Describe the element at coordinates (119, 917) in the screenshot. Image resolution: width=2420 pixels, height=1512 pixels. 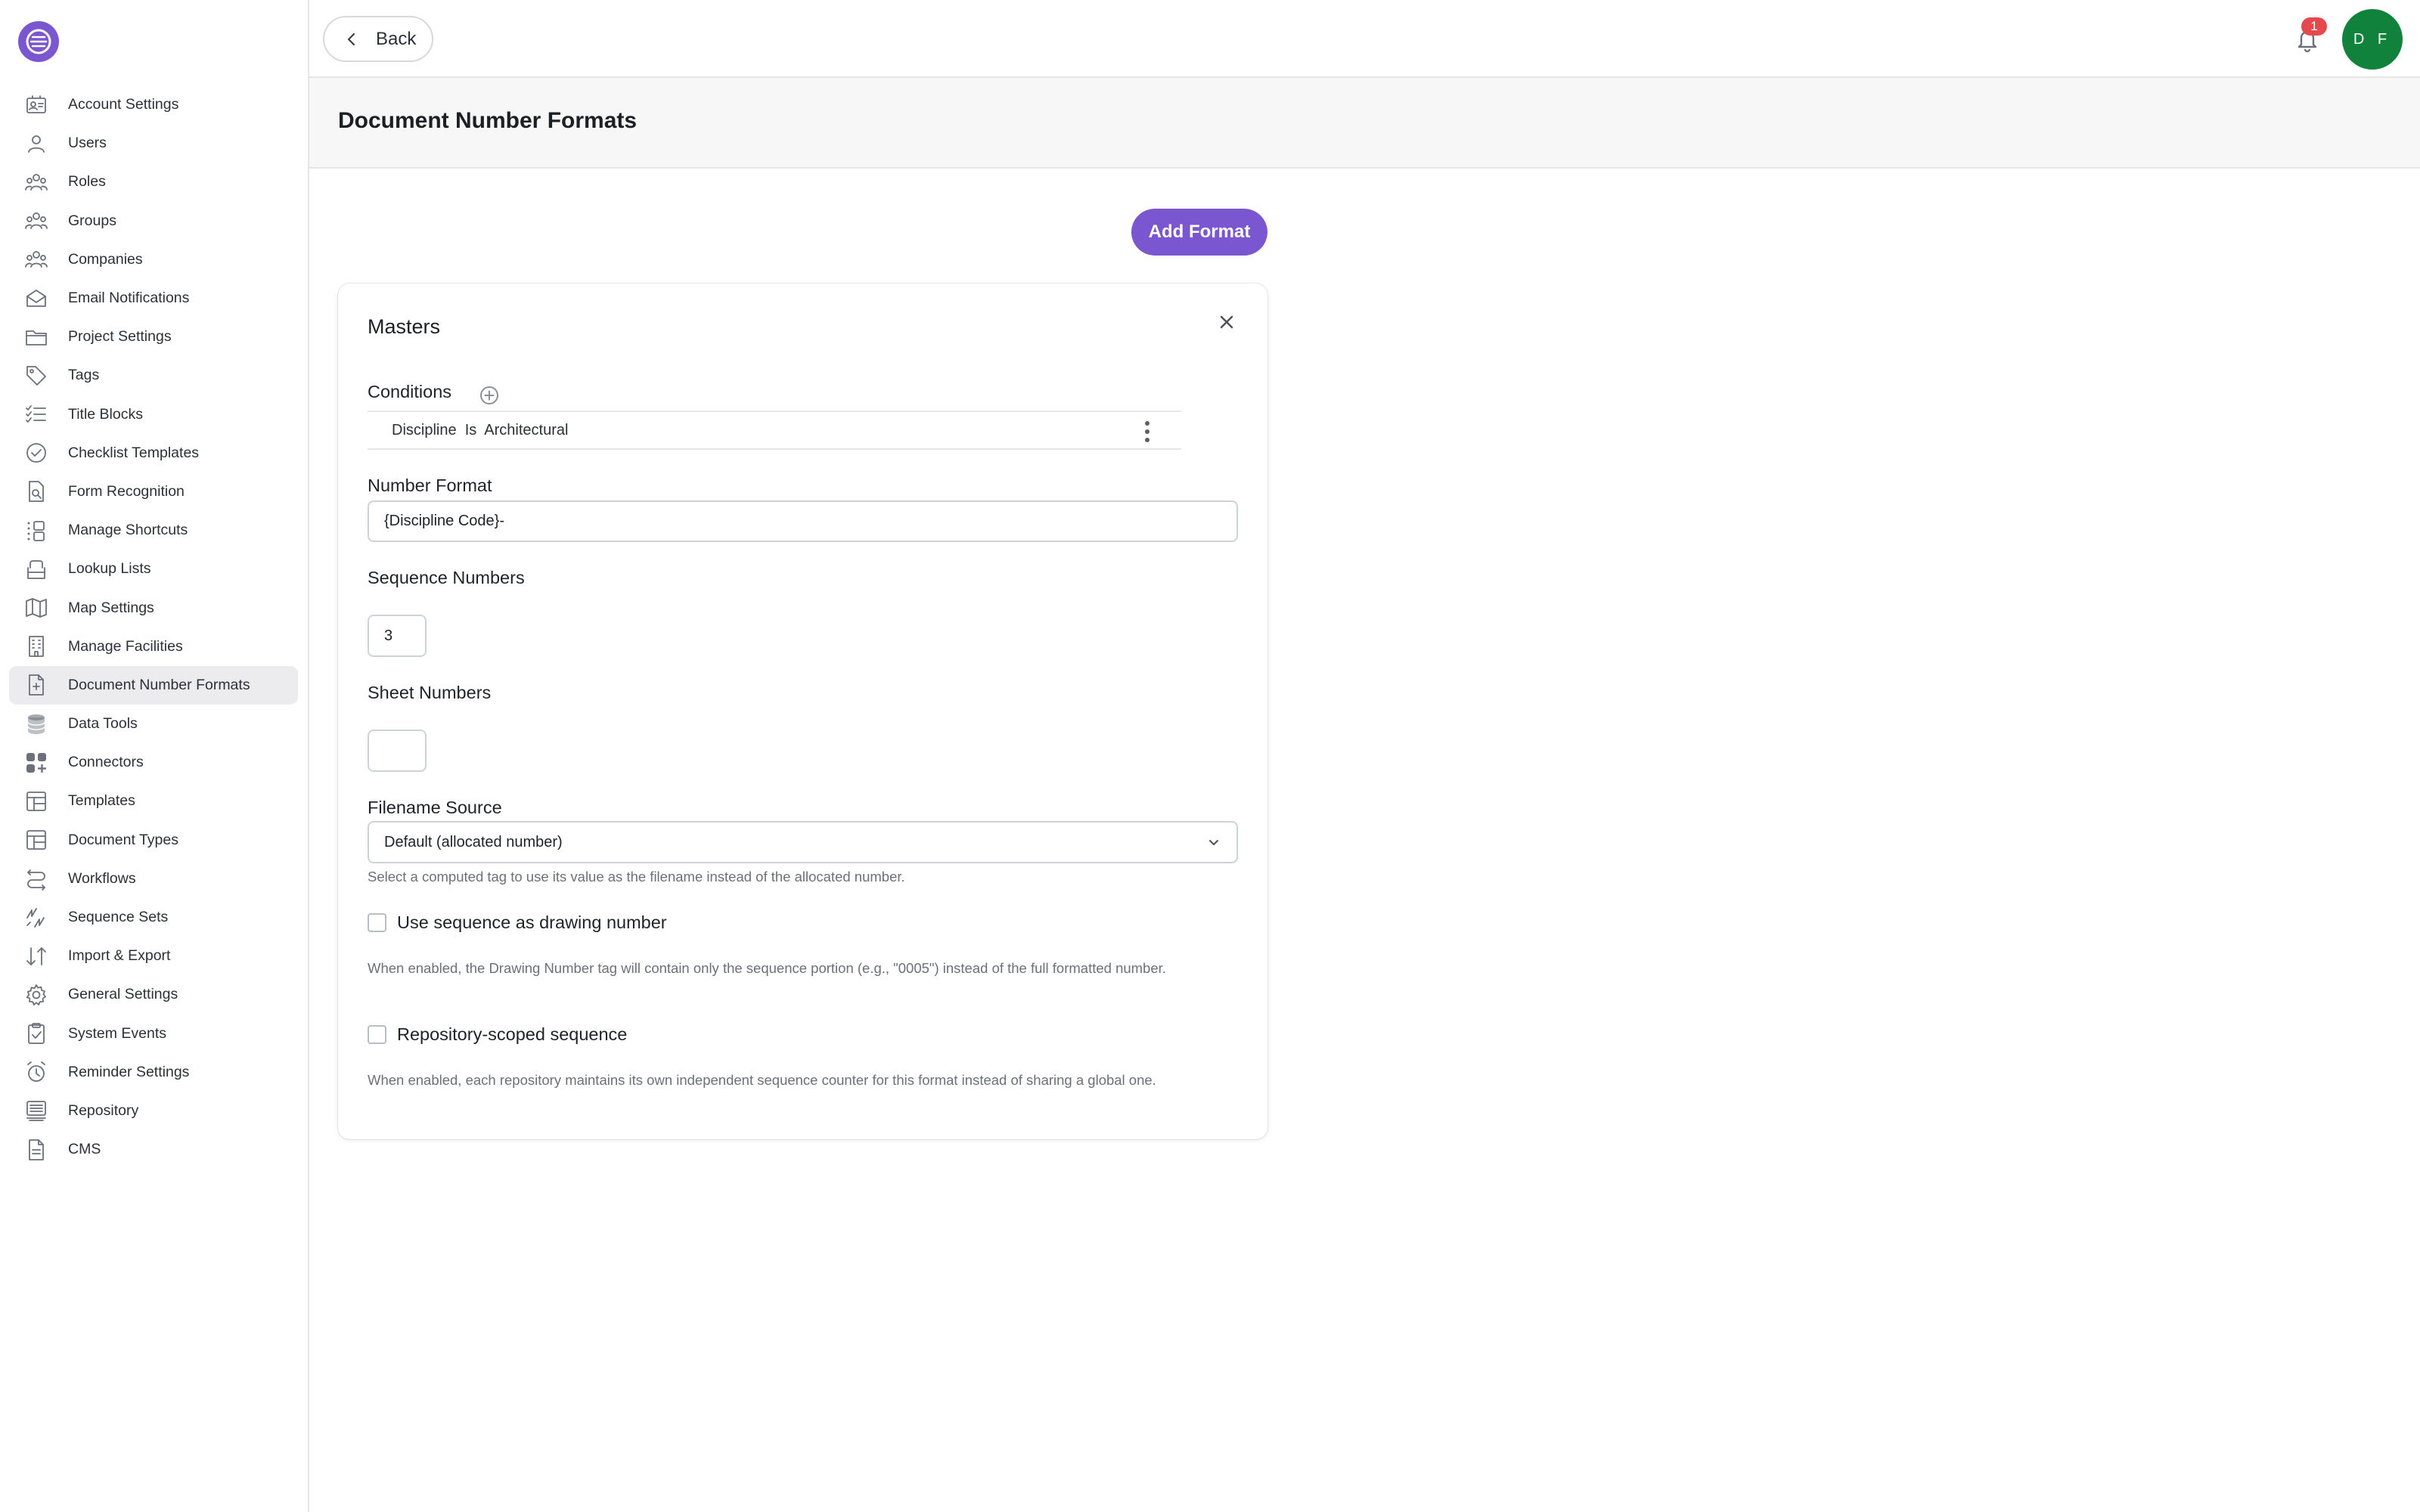
I see `sidebar-item-label: Sequence Sets` at that location.